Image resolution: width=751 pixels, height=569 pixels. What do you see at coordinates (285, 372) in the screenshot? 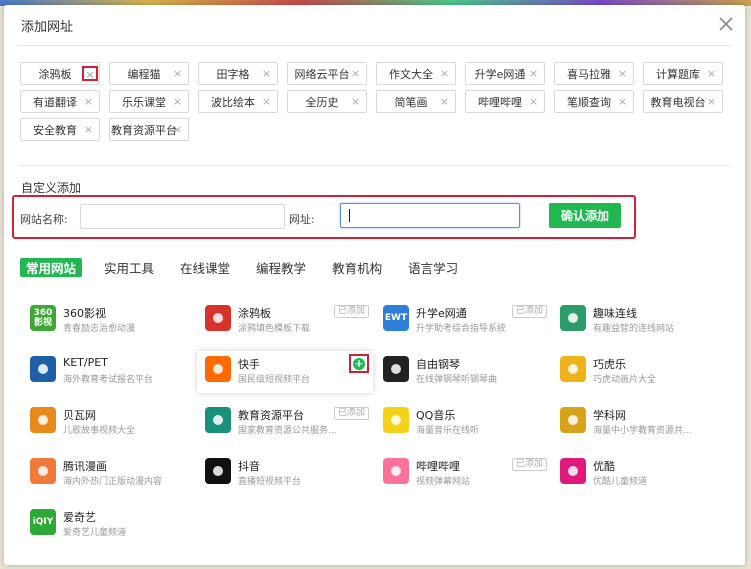
I see `site-card: 快手 国民级短视频平台 +` at bounding box center [285, 372].